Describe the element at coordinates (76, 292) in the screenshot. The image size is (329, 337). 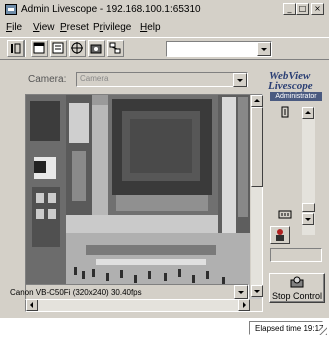
I see `camera-info-text: Canon VB-C50Fi (320x240) 30.40fps` at that location.